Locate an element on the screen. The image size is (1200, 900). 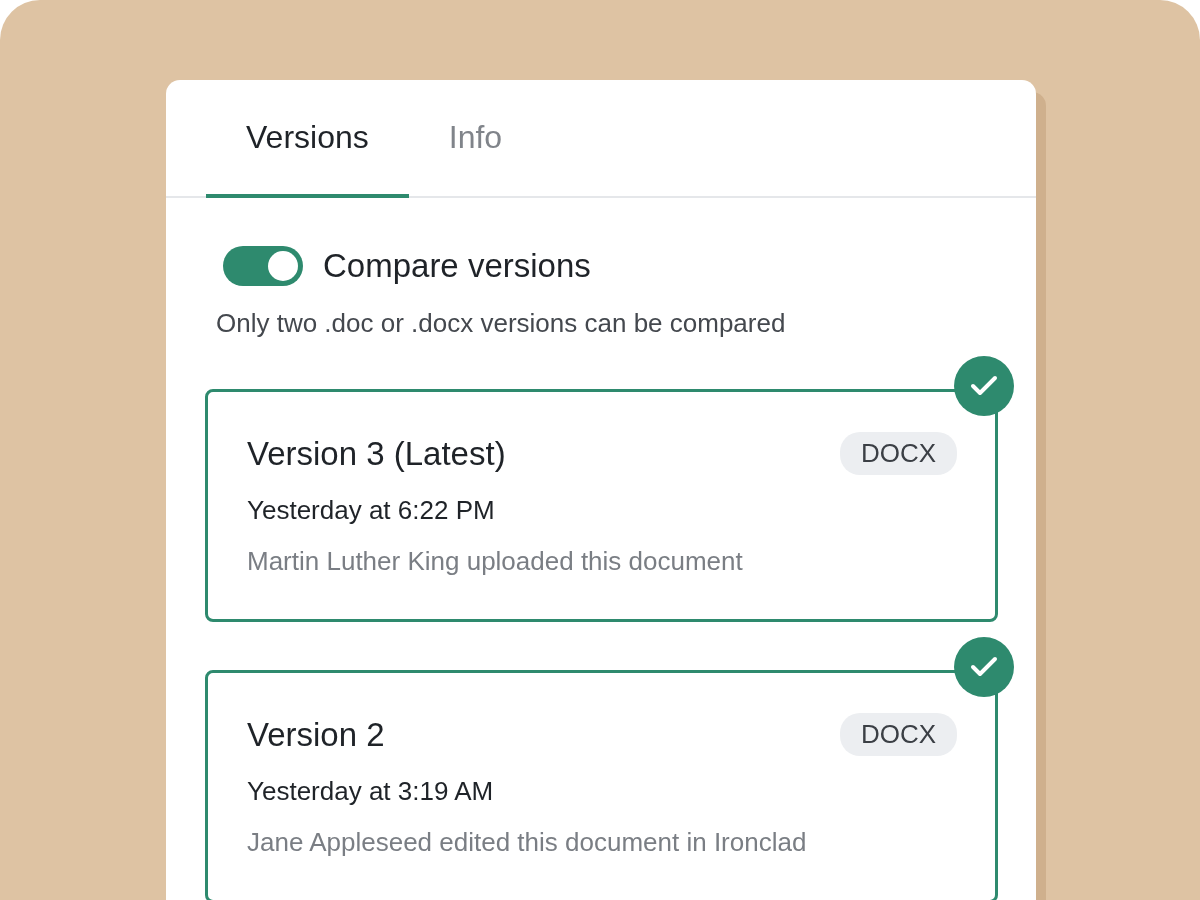
toggle-label: Compare versions is located at coordinates (457, 266).